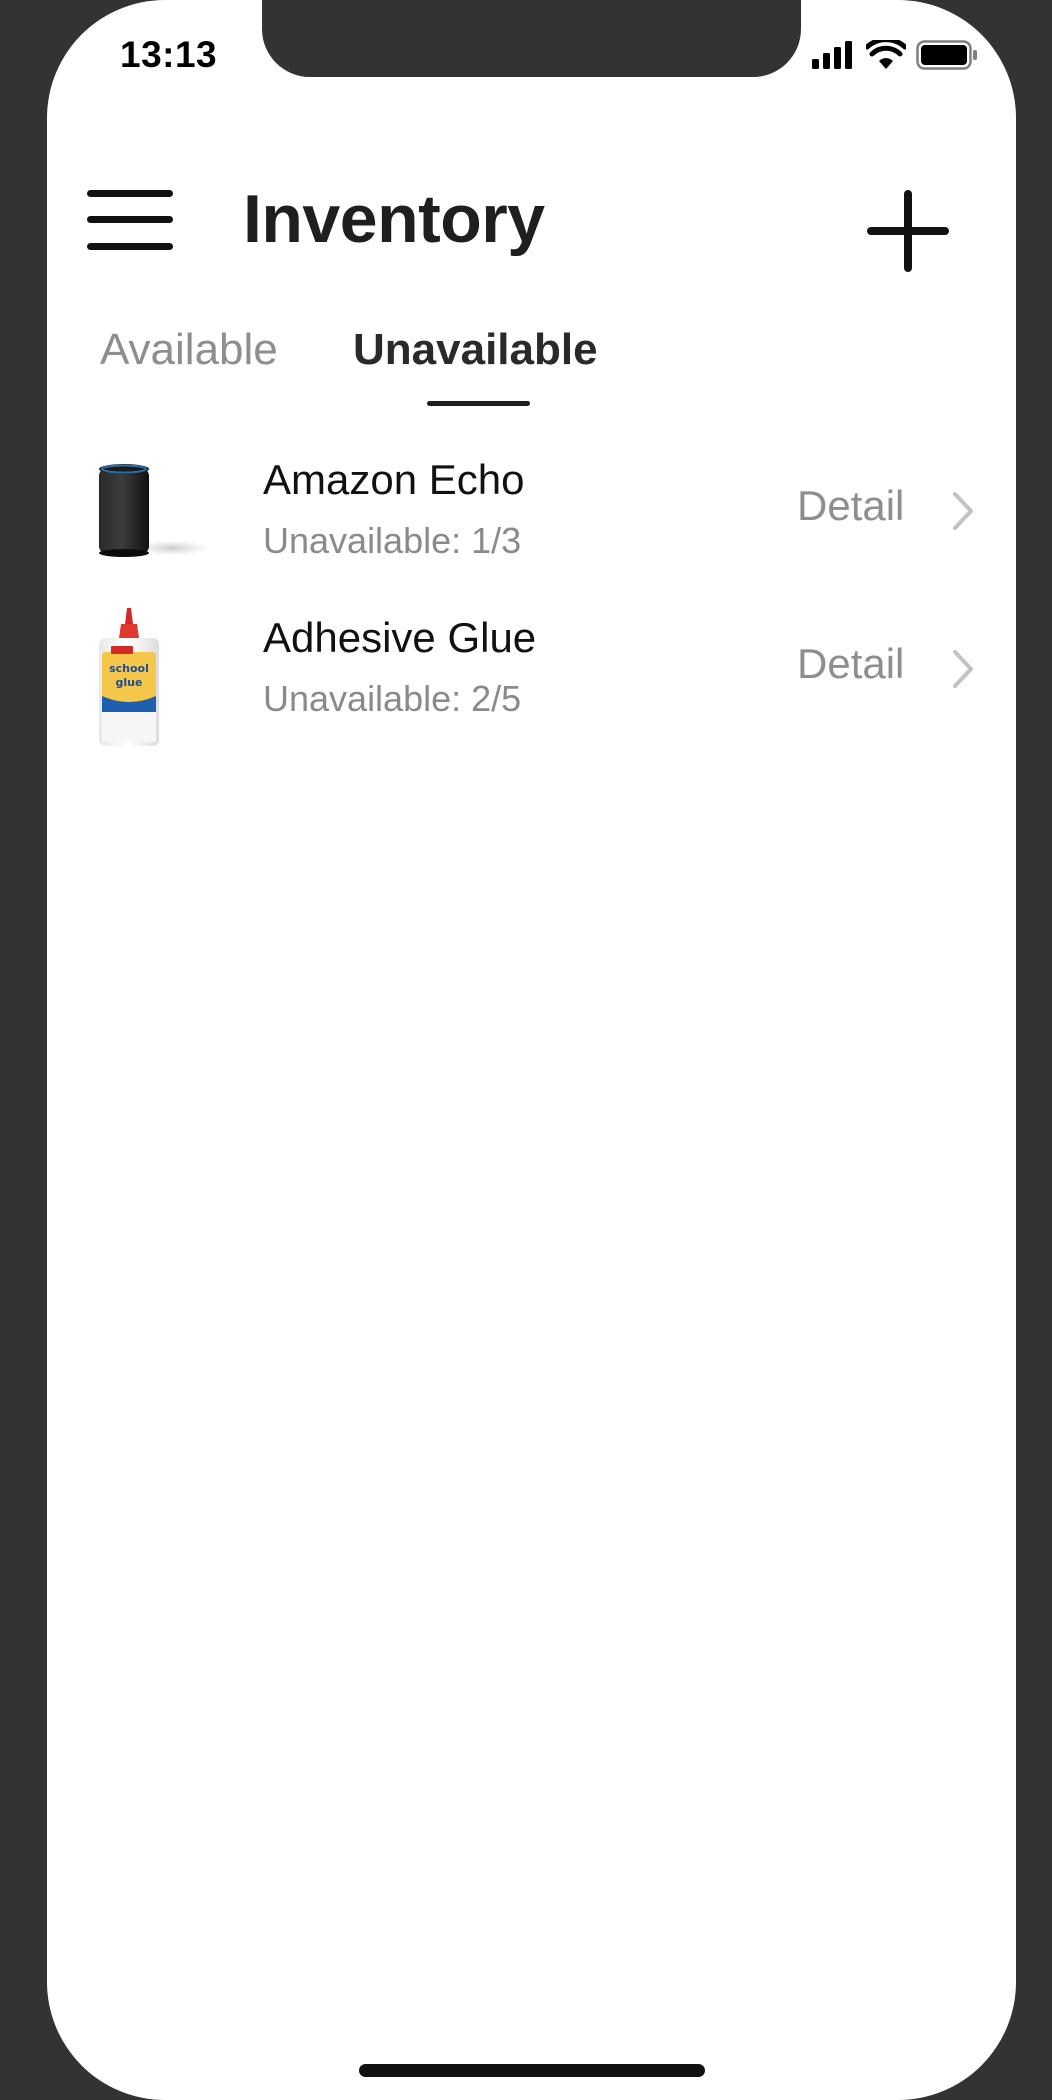 This screenshot has width=1052, height=2100. I want to click on tab-bar: Available Unavailable, so click(531, 370).